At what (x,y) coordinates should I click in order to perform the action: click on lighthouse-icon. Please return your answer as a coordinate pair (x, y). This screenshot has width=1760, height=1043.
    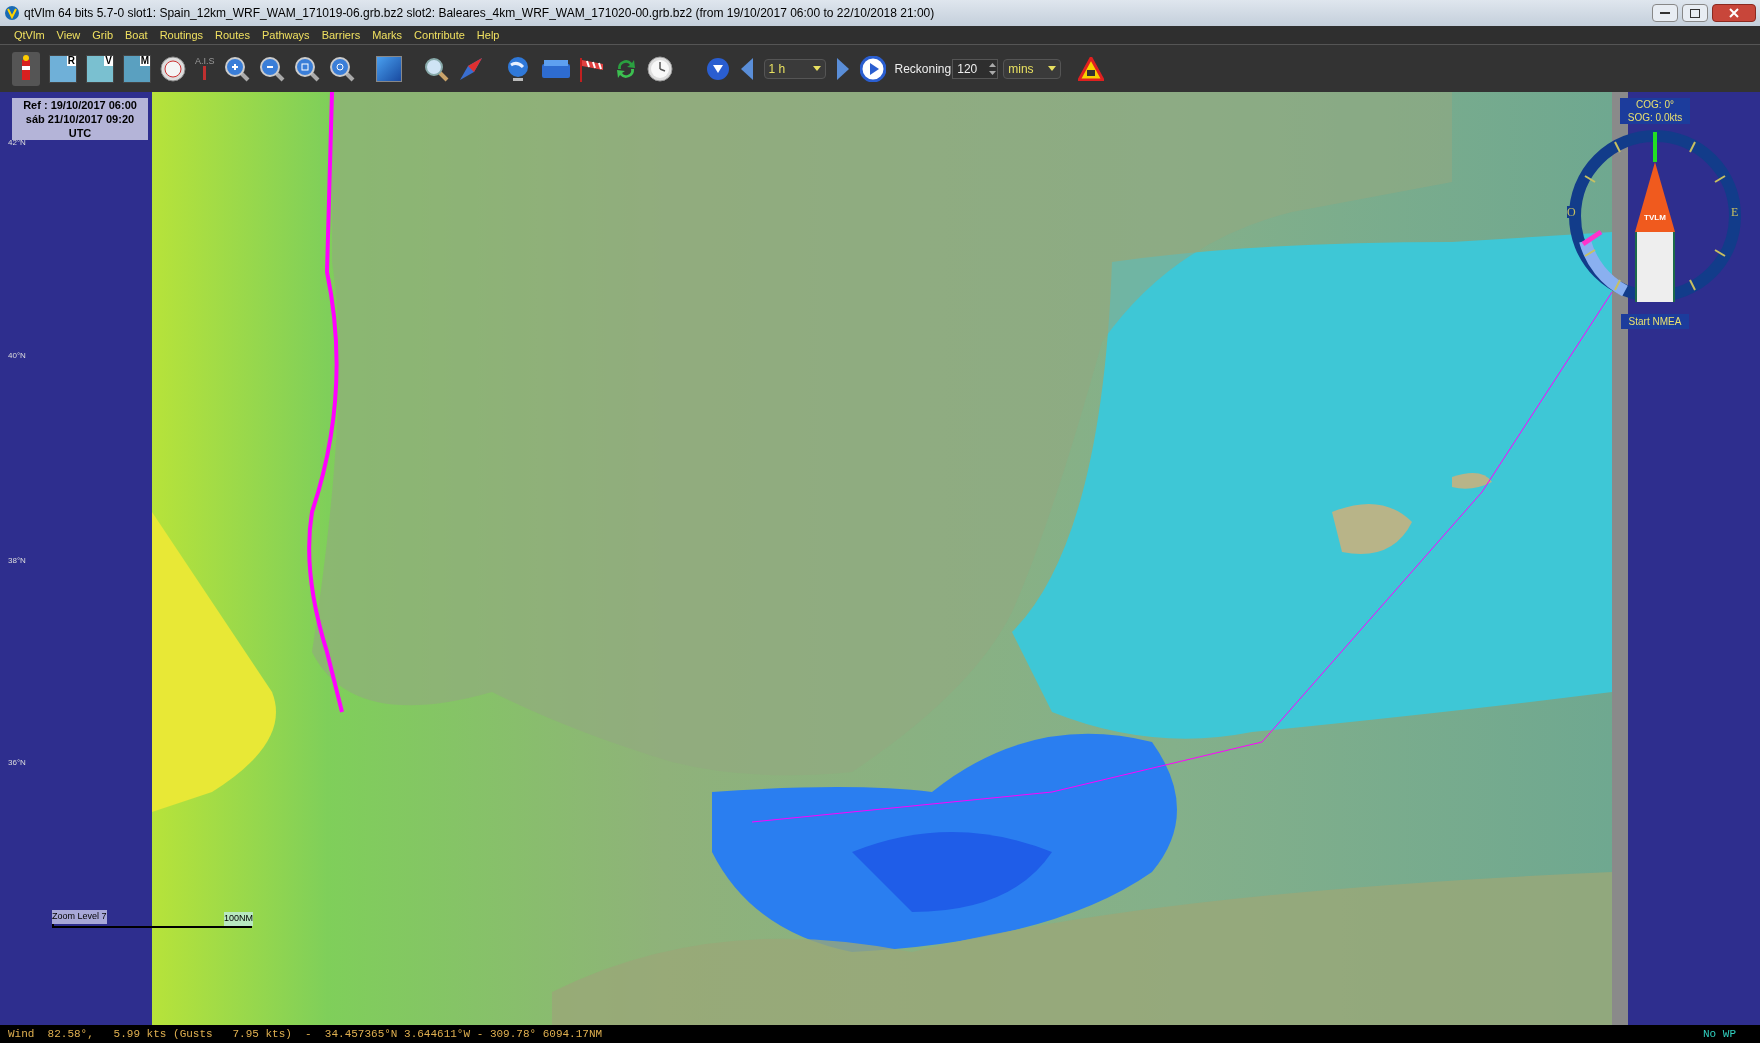
    Looking at the image, I should click on (26, 68).